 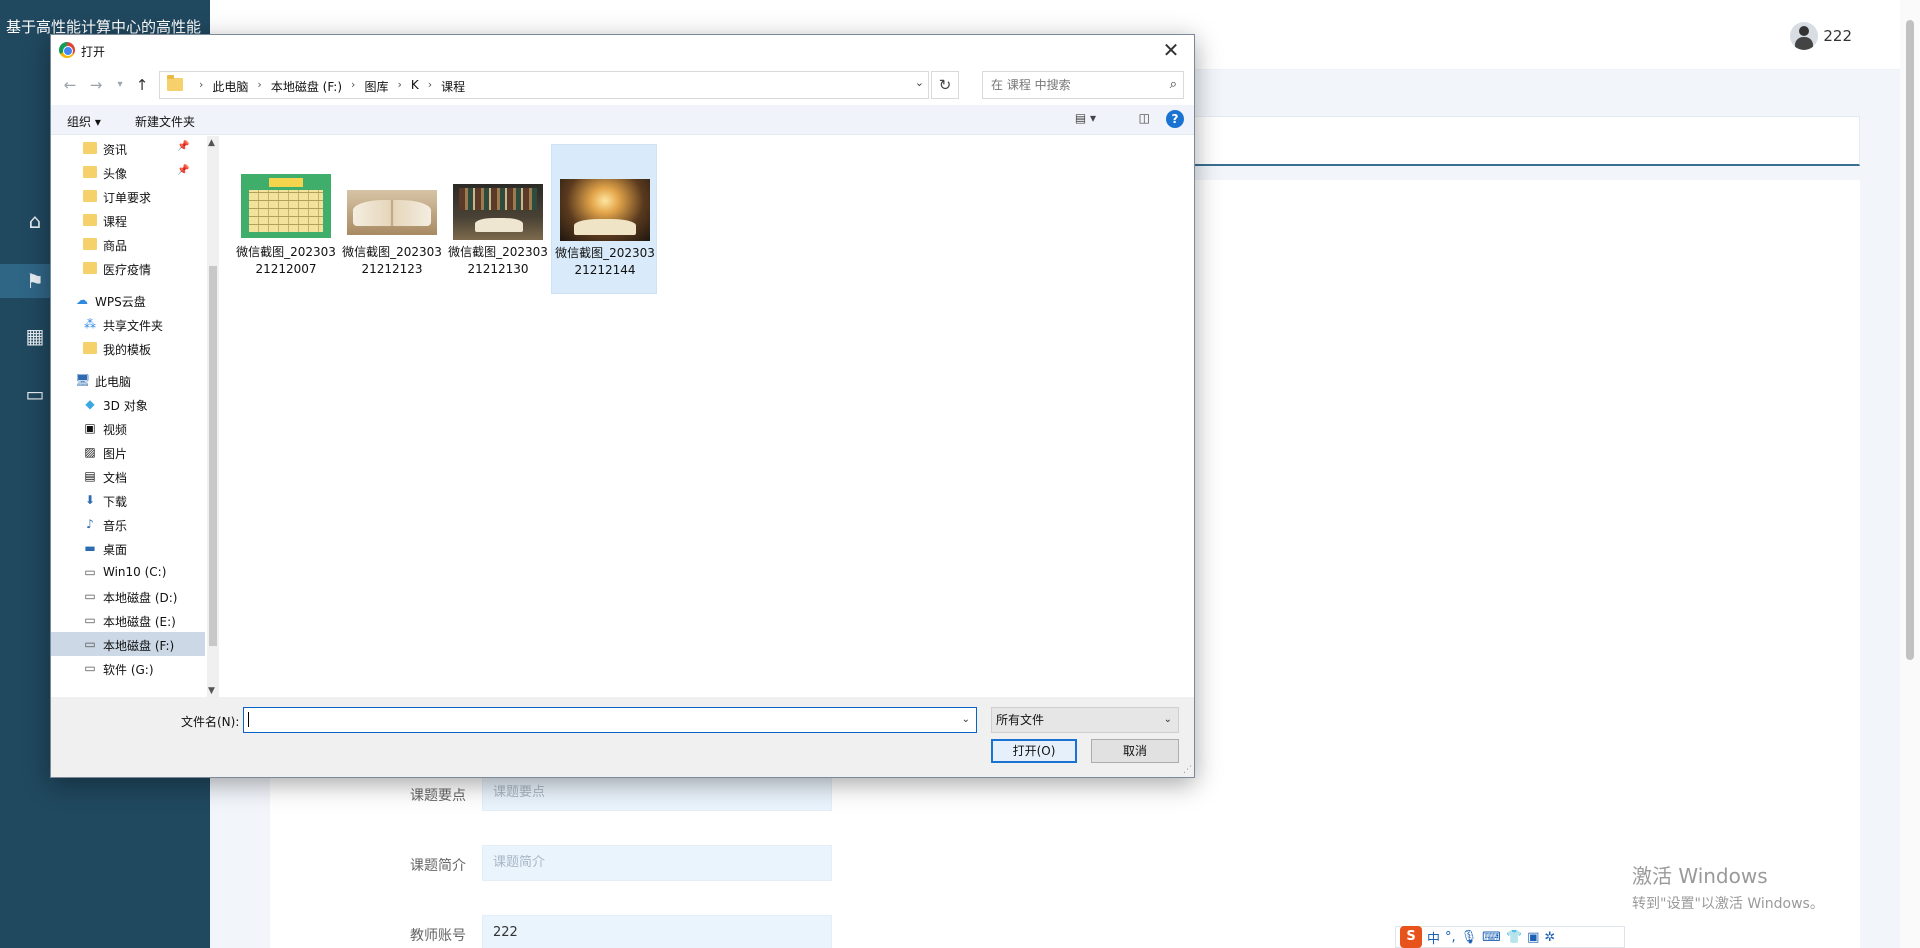 What do you see at coordinates (120, 85) in the screenshot?
I see `recent-chevron-icon: ▾` at bounding box center [120, 85].